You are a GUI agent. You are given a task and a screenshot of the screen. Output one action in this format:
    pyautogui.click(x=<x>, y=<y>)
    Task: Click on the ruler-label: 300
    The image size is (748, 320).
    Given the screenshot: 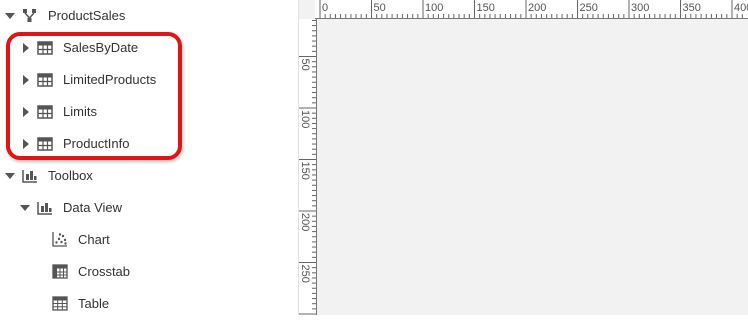 What is the action you would take?
    pyautogui.click(x=640, y=8)
    